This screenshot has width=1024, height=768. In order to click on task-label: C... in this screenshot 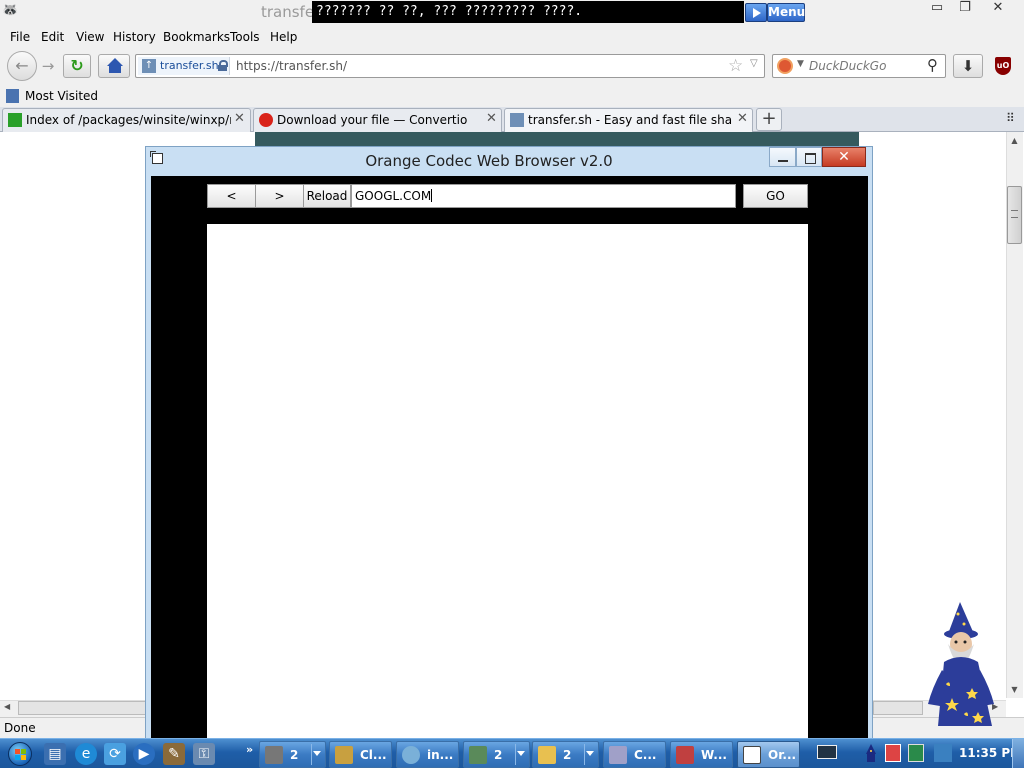, I will do `click(645, 755)`.